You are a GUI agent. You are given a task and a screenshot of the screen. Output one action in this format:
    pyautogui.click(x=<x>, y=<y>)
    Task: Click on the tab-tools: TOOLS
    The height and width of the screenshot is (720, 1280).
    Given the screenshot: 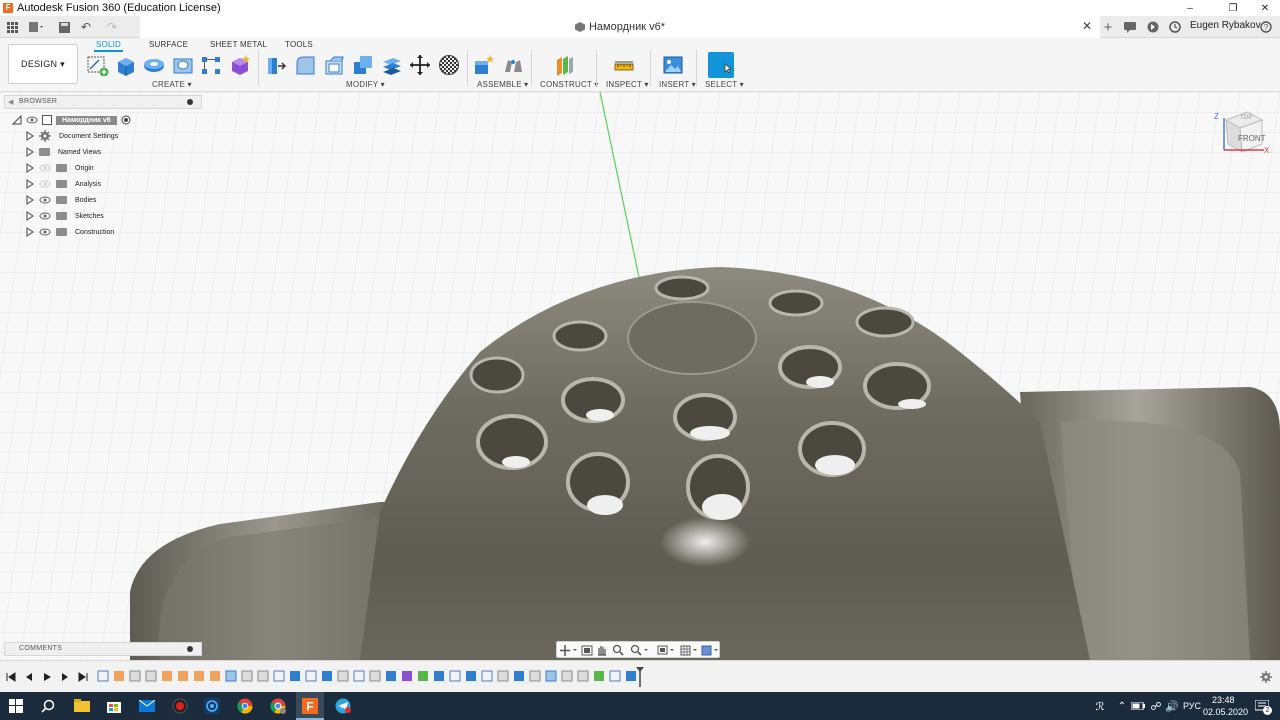 What is the action you would take?
    pyautogui.click(x=299, y=44)
    